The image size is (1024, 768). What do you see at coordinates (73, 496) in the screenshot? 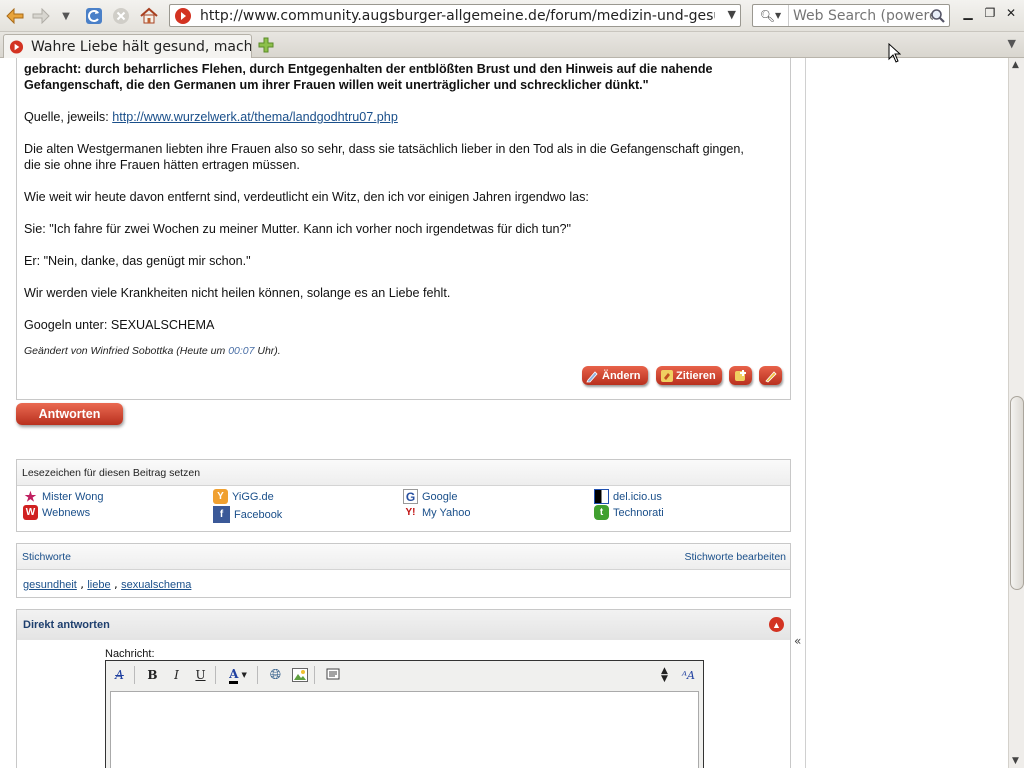
I see `bookmark-label: Mister Wong` at bounding box center [73, 496].